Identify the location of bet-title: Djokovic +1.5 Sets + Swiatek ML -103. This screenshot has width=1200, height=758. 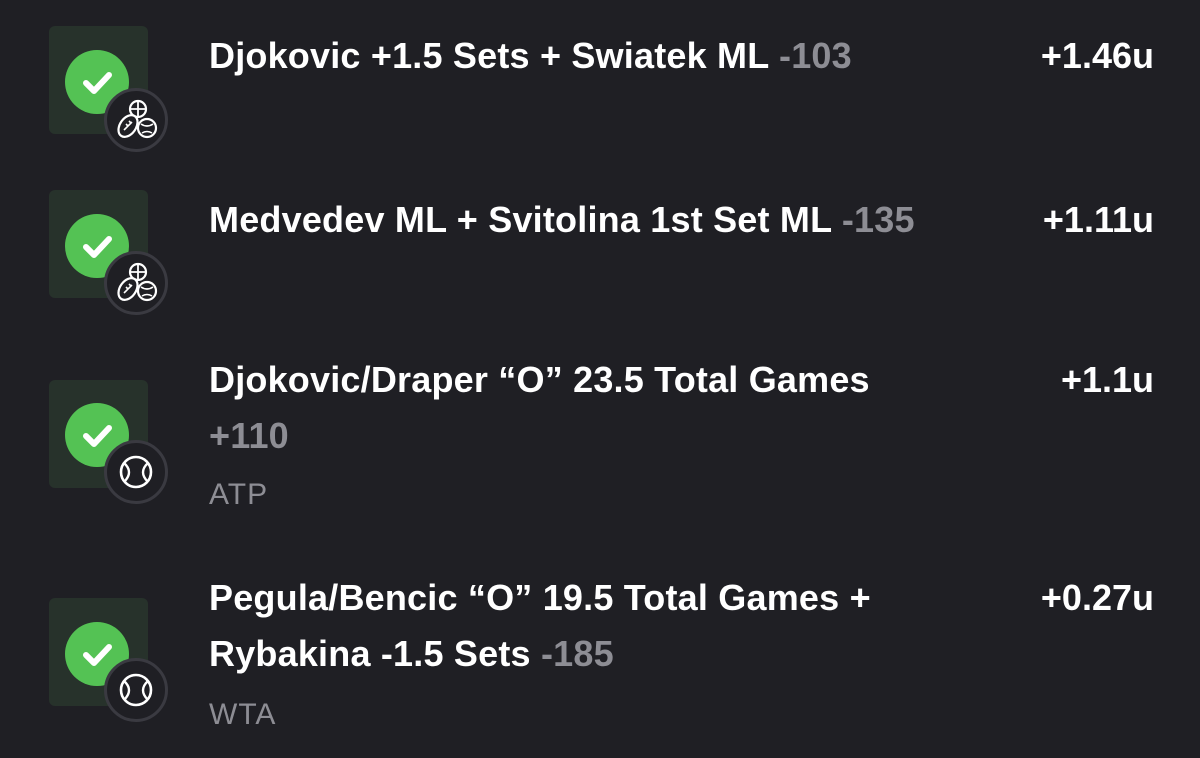
(589, 56).